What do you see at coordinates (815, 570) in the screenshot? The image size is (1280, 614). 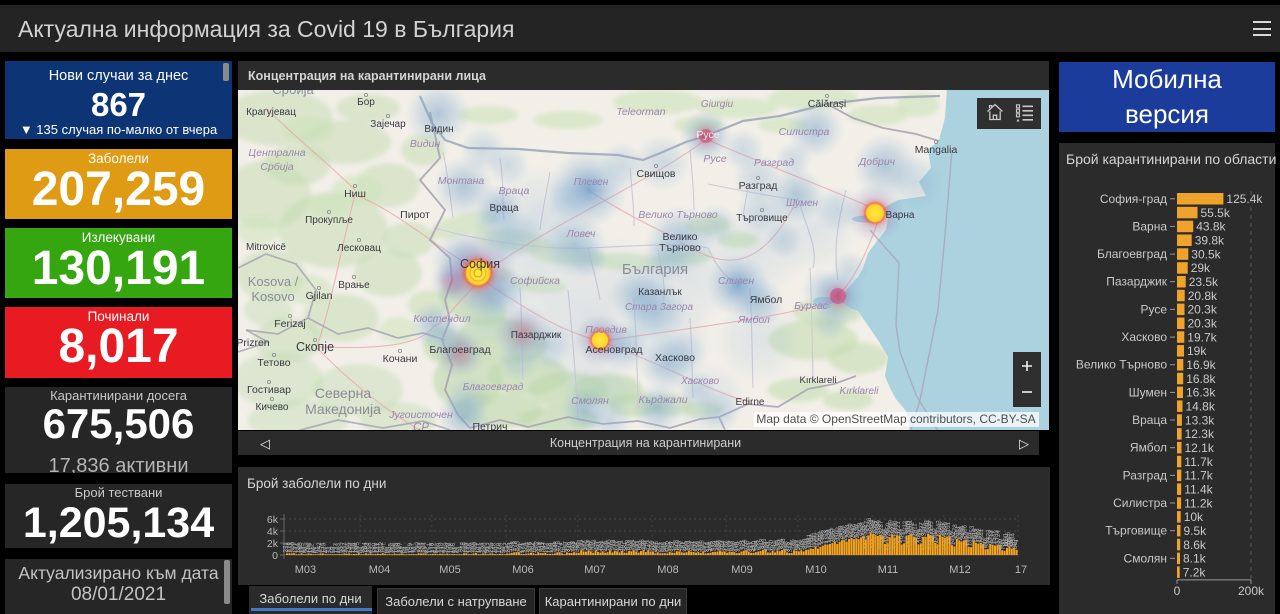 I see `svg-text: M10` at bounding box center [815, 570].